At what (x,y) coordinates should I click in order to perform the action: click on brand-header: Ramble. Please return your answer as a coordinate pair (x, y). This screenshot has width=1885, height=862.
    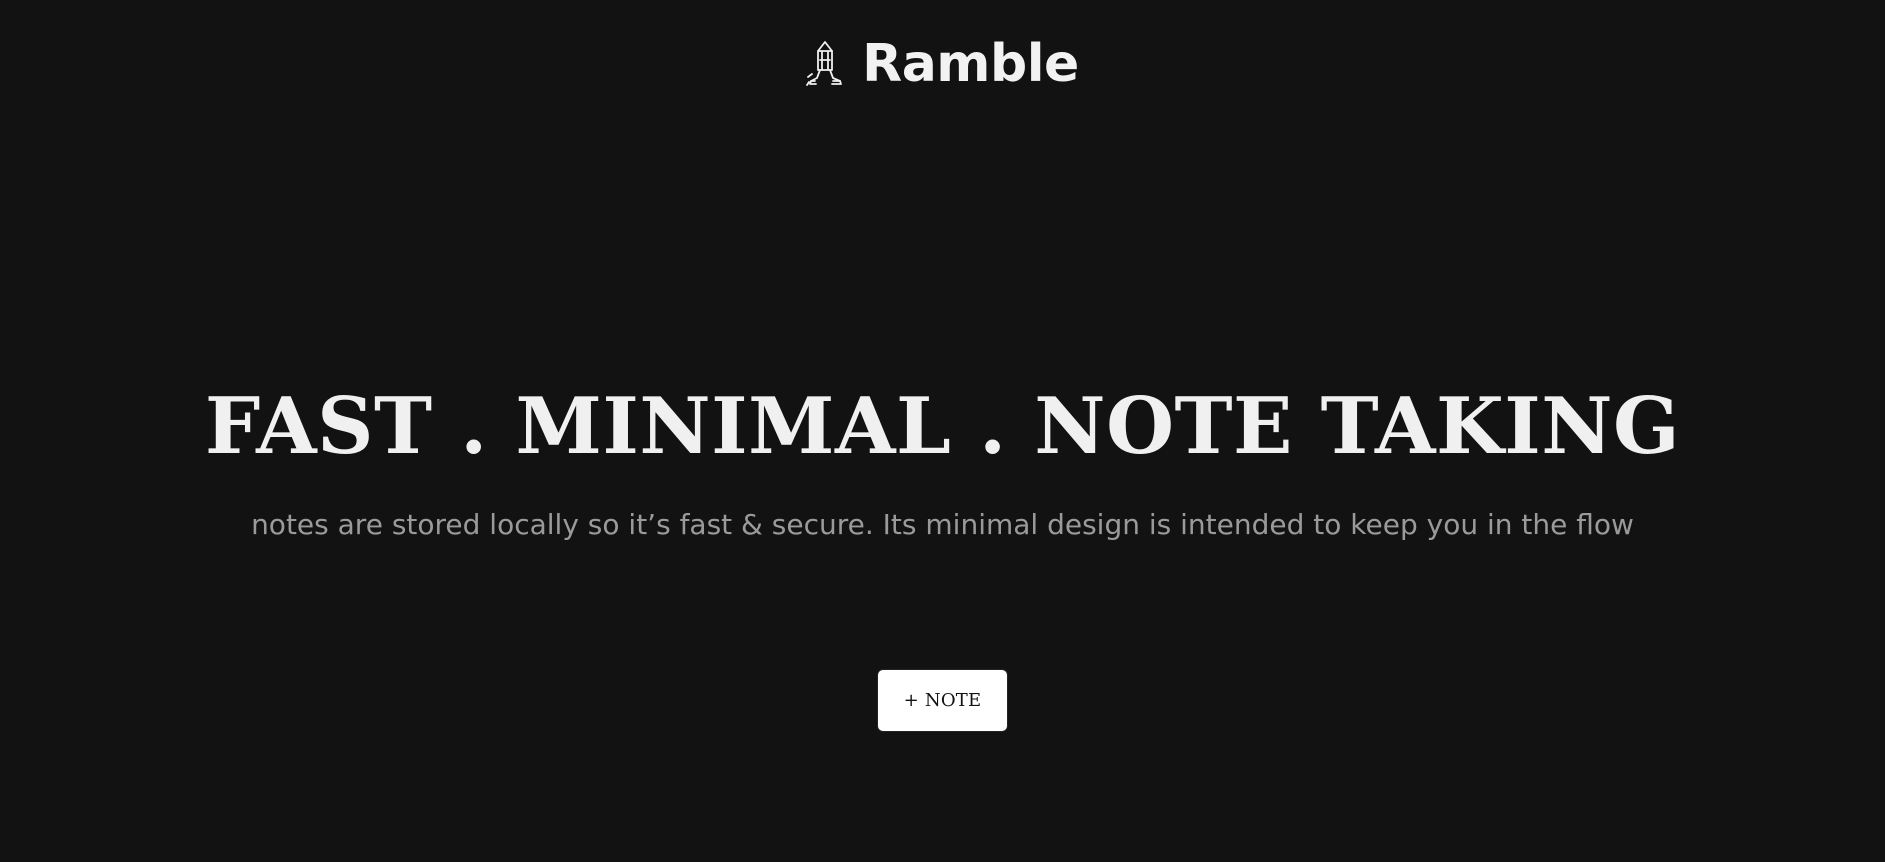
    Looking at the image, I should click on (942, 64).